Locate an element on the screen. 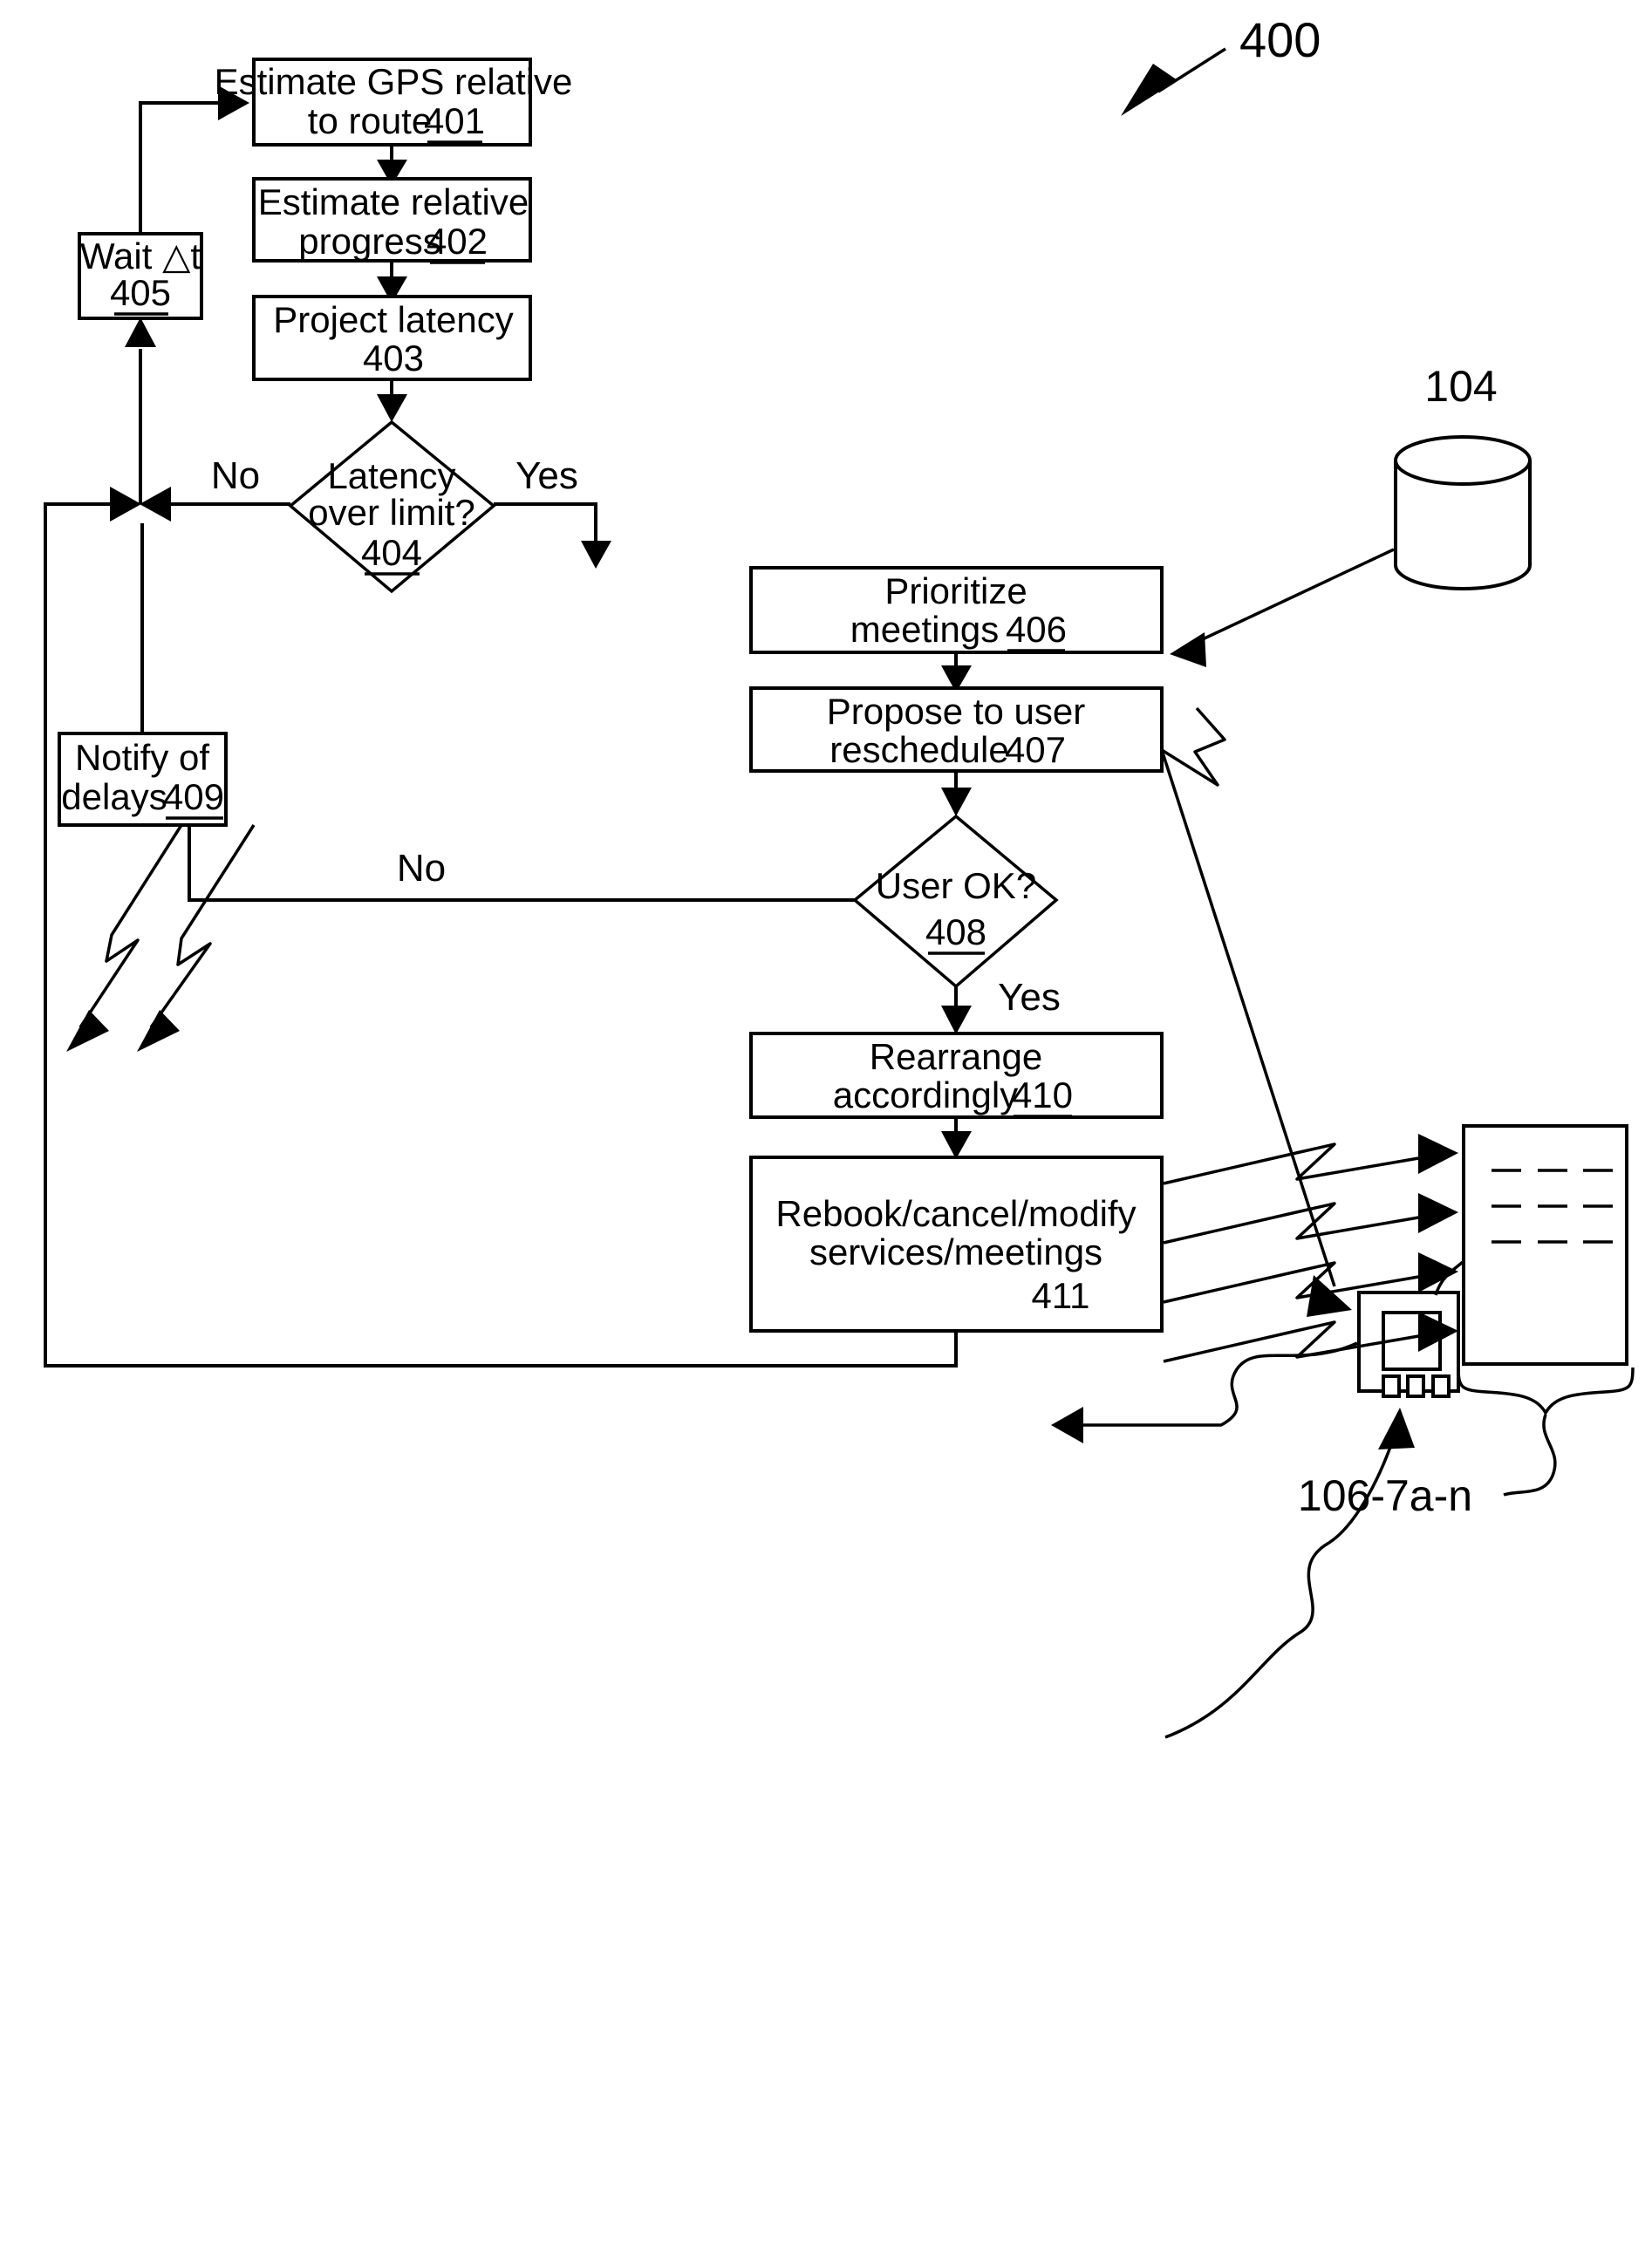 Image resolution: width=1652 pixels, height=2244 pixels. step-402: Estimate relative progress 402 is located at coordinates (392, 221).